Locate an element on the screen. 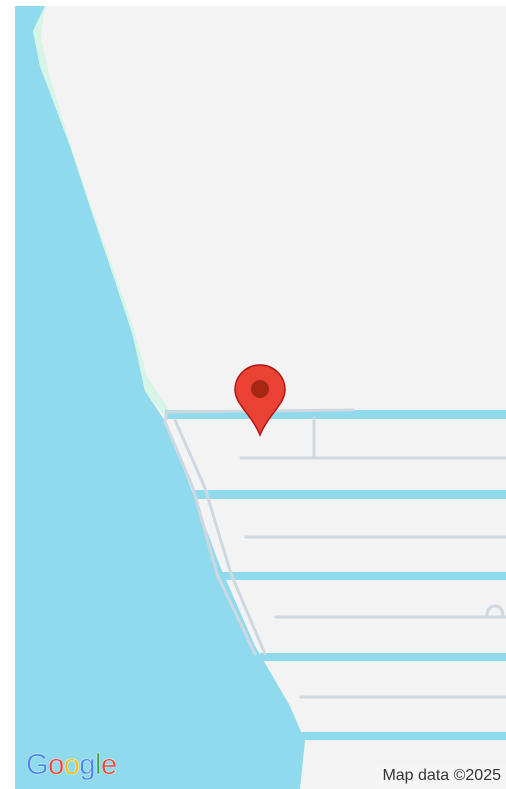 The image size is (506, 789). map-attribution: Map data ©2025 is located at coordinates (441, 777).